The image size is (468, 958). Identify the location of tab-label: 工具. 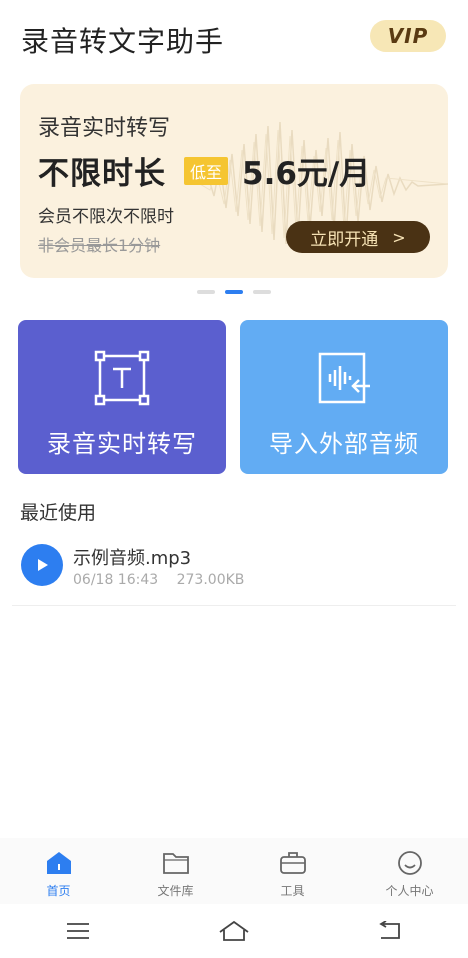
(292, 891).